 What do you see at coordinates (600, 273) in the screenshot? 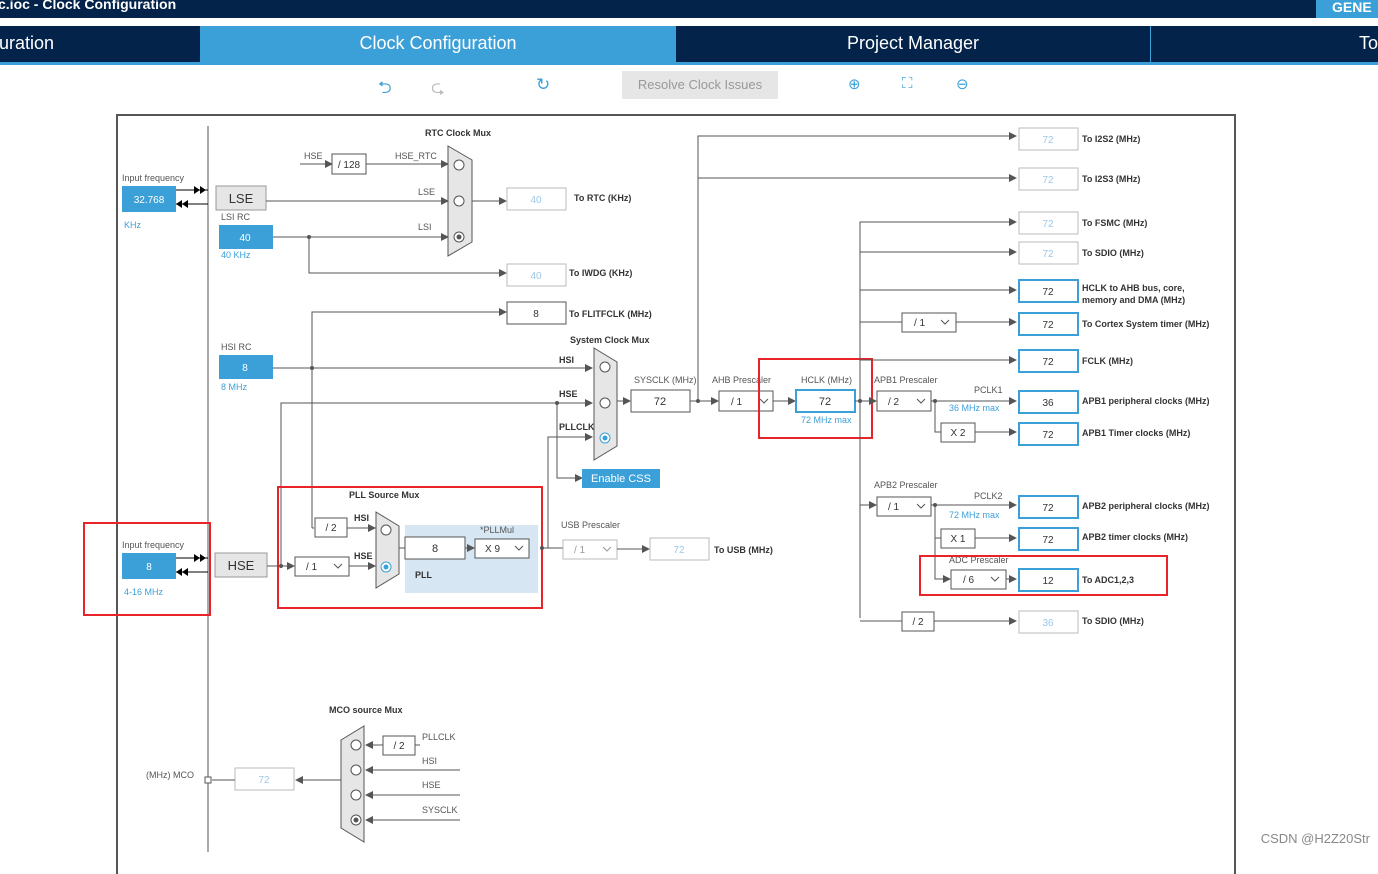
I see `iwdg-output-label: To IWDG (KHz)` at bounding box center [600, 273].